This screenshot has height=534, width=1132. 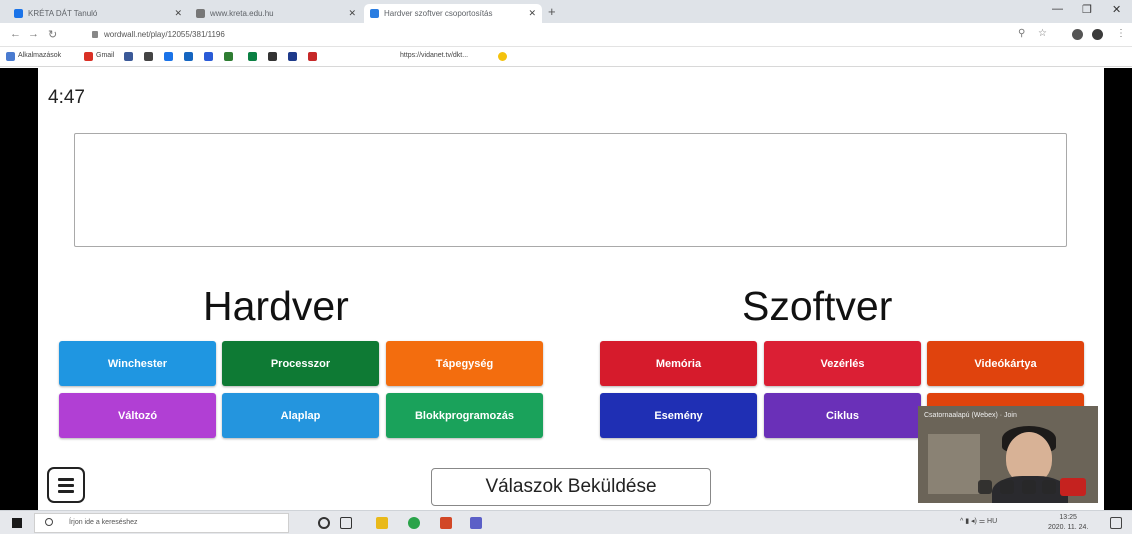 I want to click on minimize-icon: —, so click(x=1057, y=9).